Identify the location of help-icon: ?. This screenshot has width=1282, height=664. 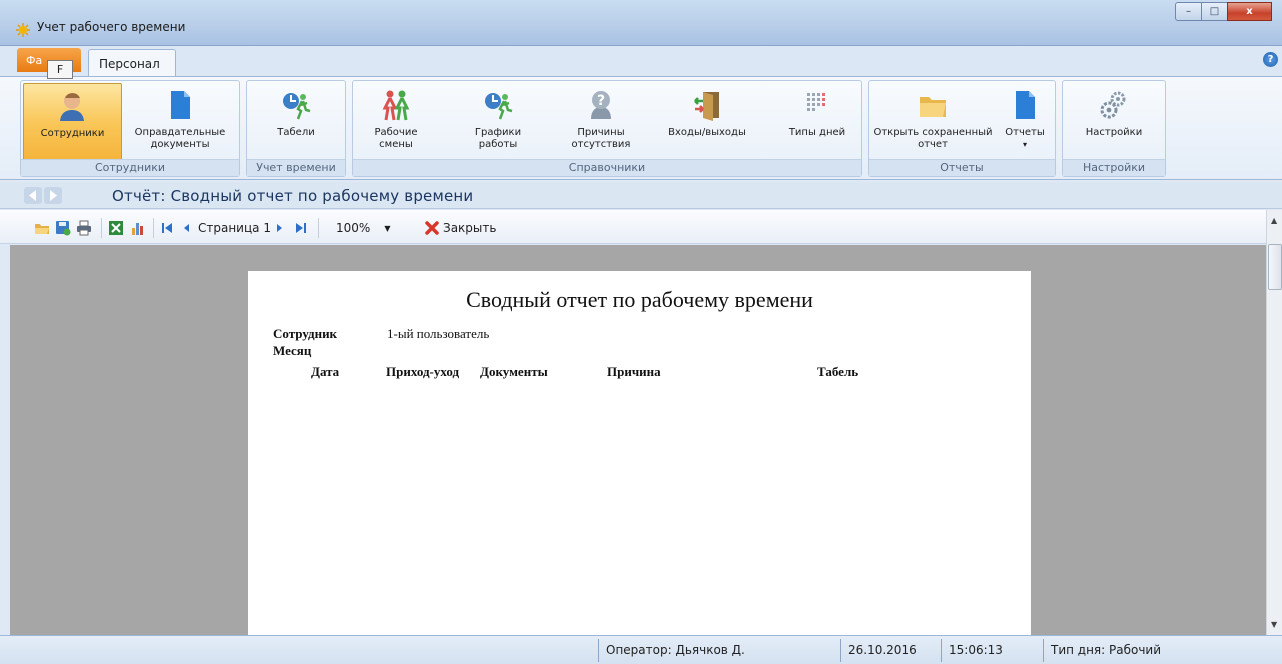
(1270, 59).